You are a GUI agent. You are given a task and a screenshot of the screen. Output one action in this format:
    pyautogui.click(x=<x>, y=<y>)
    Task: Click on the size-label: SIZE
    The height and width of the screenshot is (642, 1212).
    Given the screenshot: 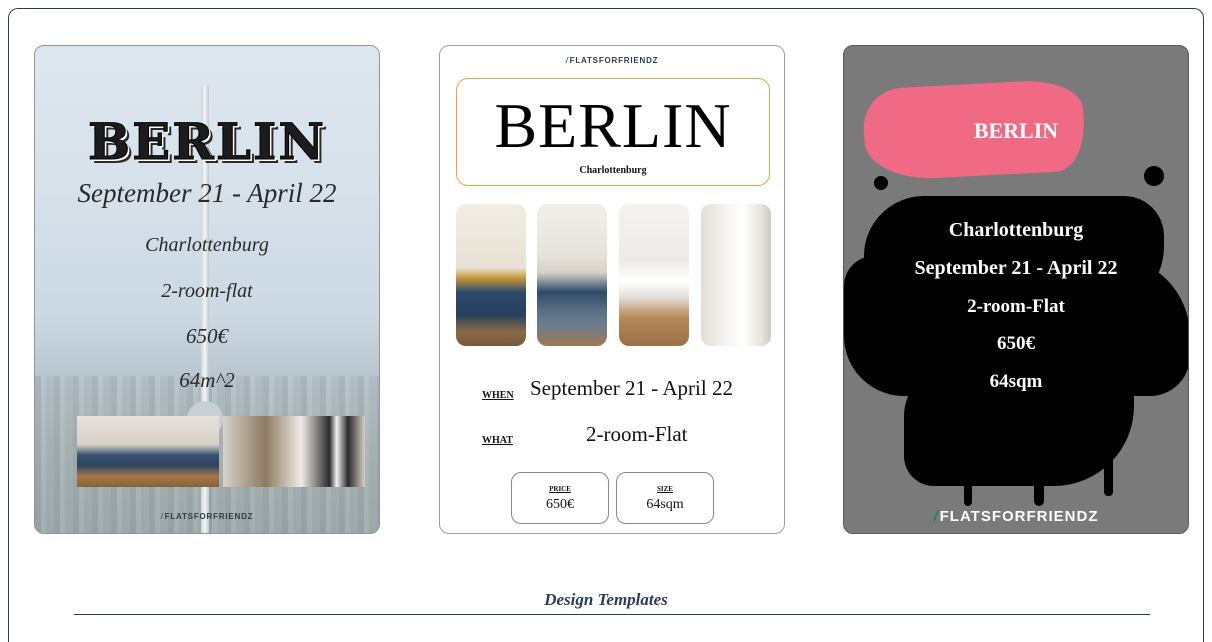 What is the action you would take?
    pyautogui.click(x=665, y=489)
    